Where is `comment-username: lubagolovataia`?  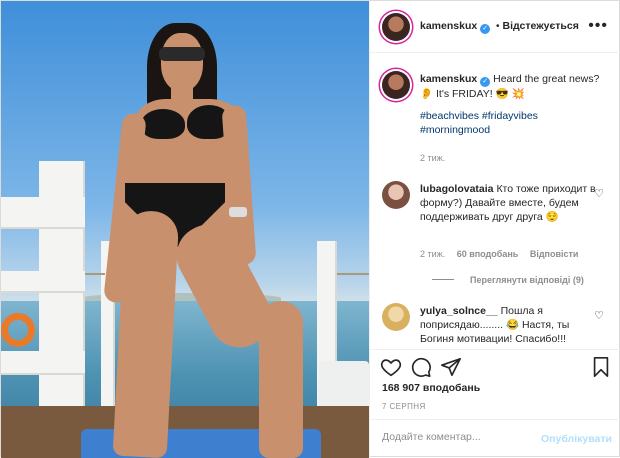
comment-username: lubagolovataia is located at coordinates (457, 189).